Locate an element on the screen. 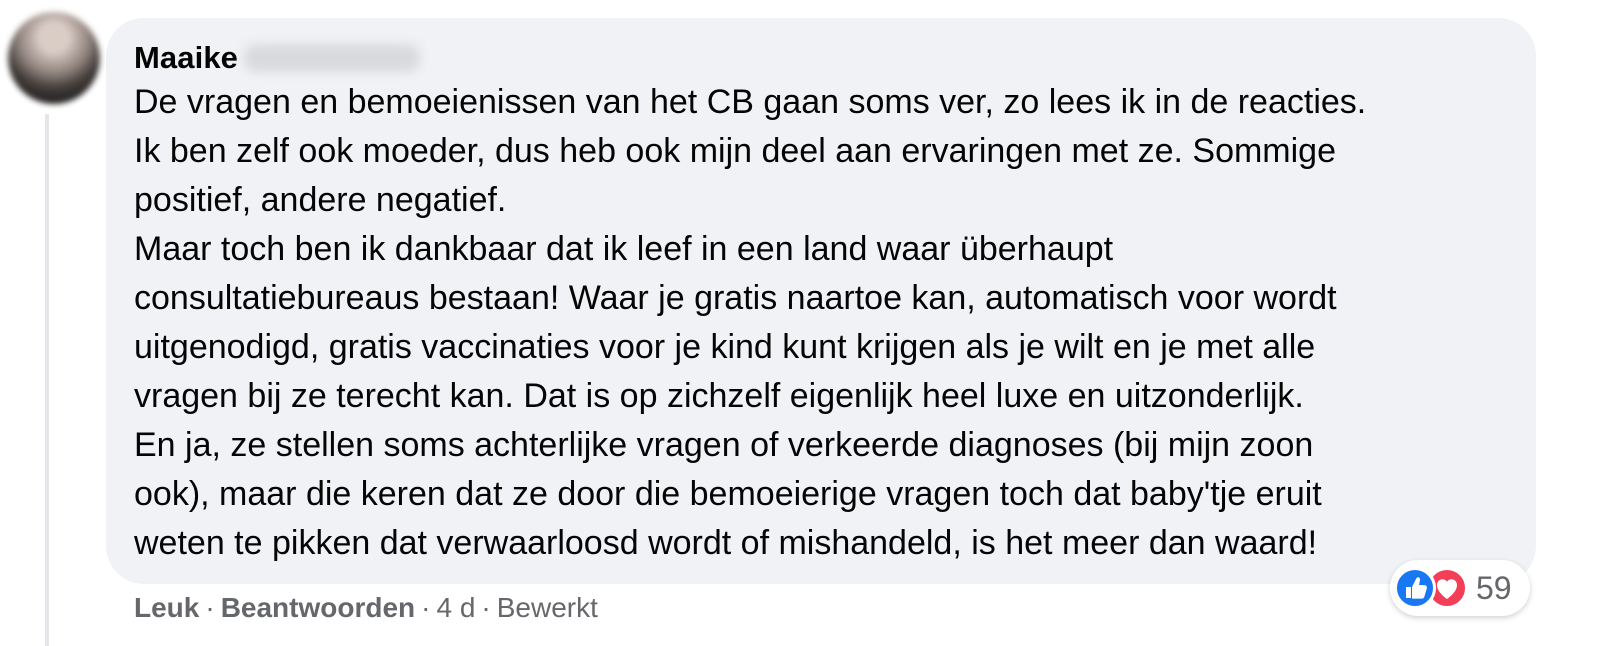 This screenshot has height=646, width=1600. reply-thread-line is located at coordinates (47, 380).